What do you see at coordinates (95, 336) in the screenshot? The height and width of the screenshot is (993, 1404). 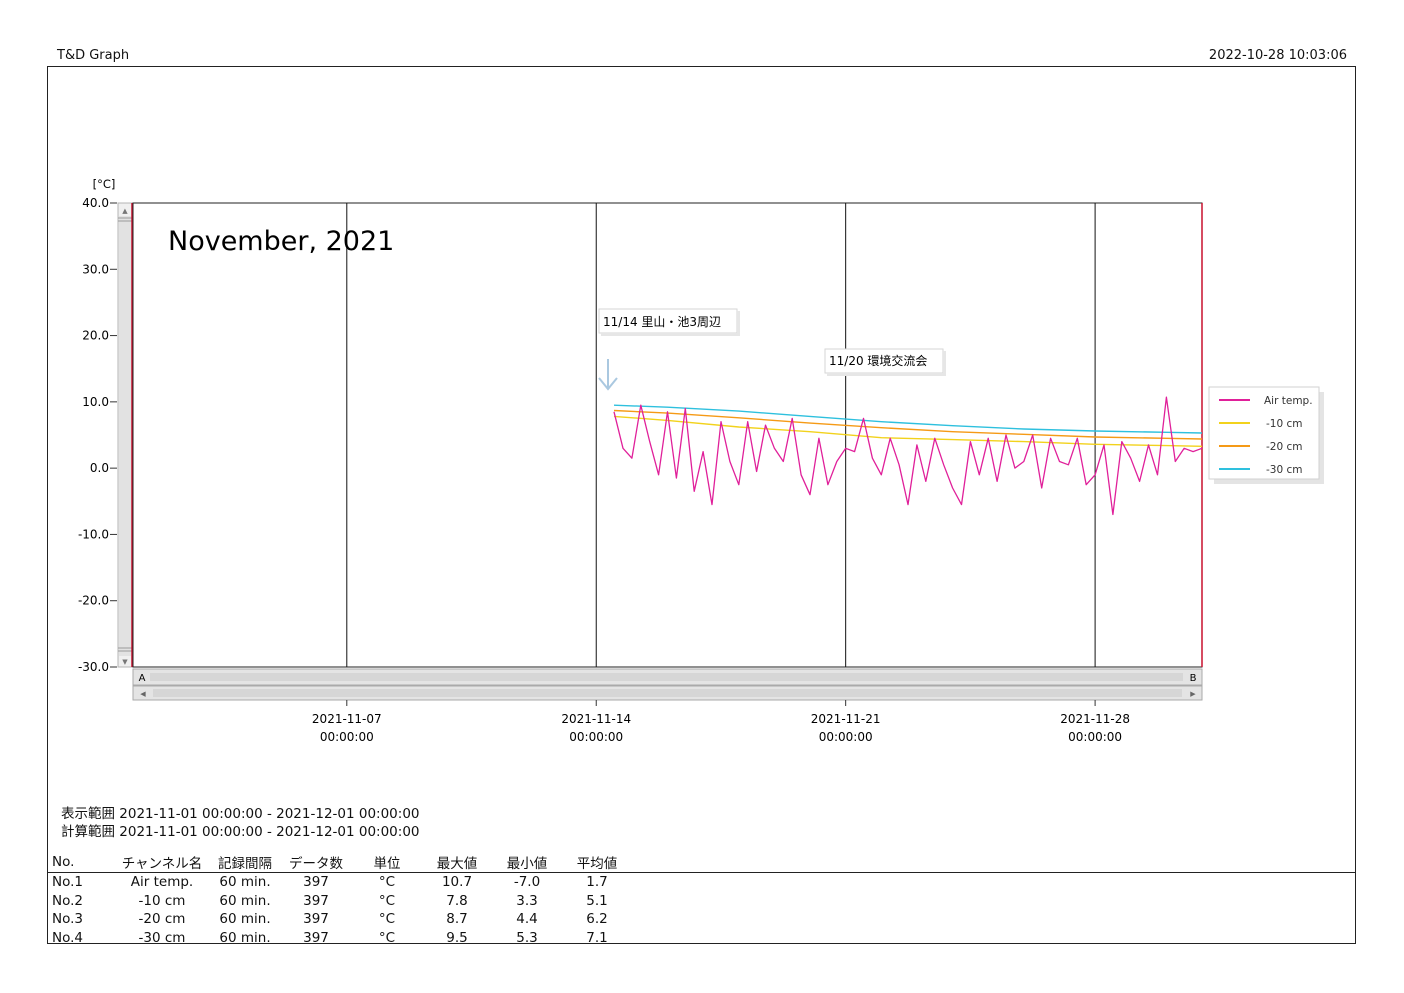 I see `y-tick-label: 20.0` at bounding box center [95, 336].